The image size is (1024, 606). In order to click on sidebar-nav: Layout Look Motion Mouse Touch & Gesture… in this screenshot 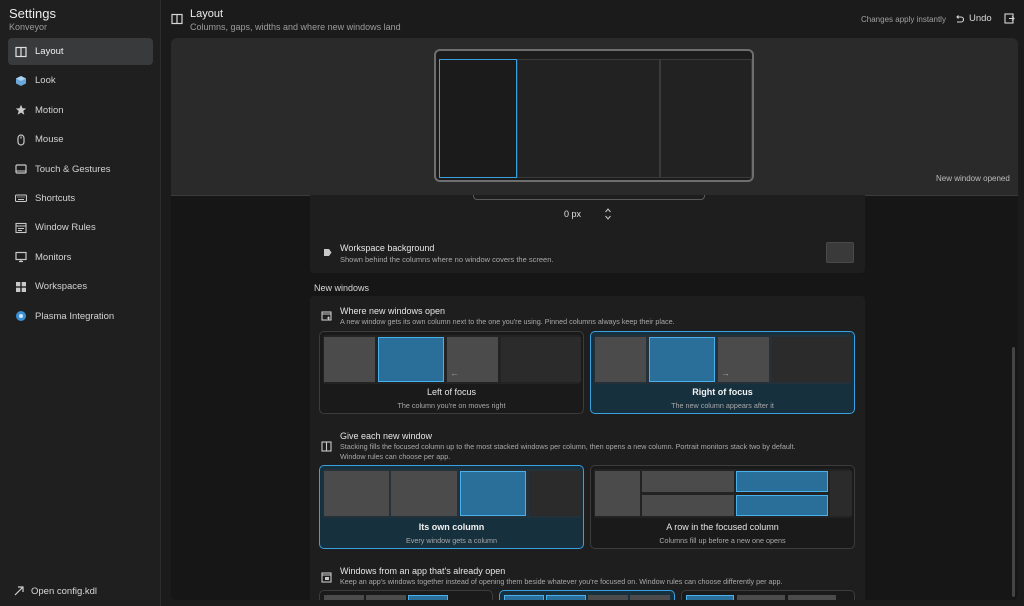, I will do `click(80, 185)`.